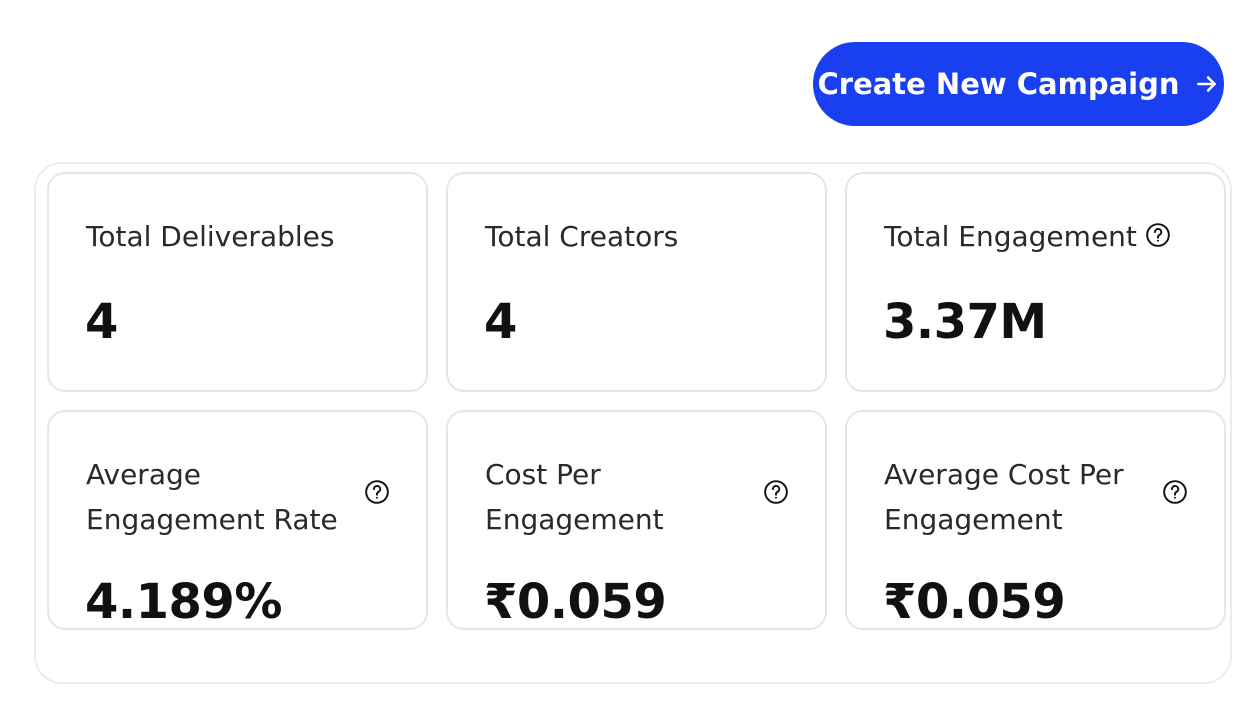 This screenshot has width=1257, height=708. Describe the element at coordinates (574, 497) in the screenshot. I see `stat-label: Cost Per Engagement` at that location.